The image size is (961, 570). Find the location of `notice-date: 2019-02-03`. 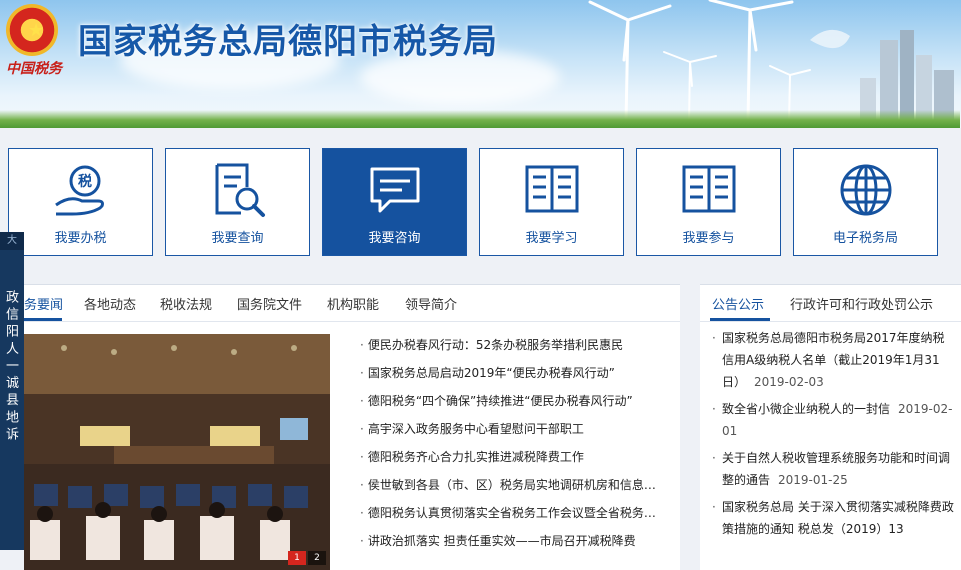

notice-date: 2019-02-03 is located at coordinates (789, 382).